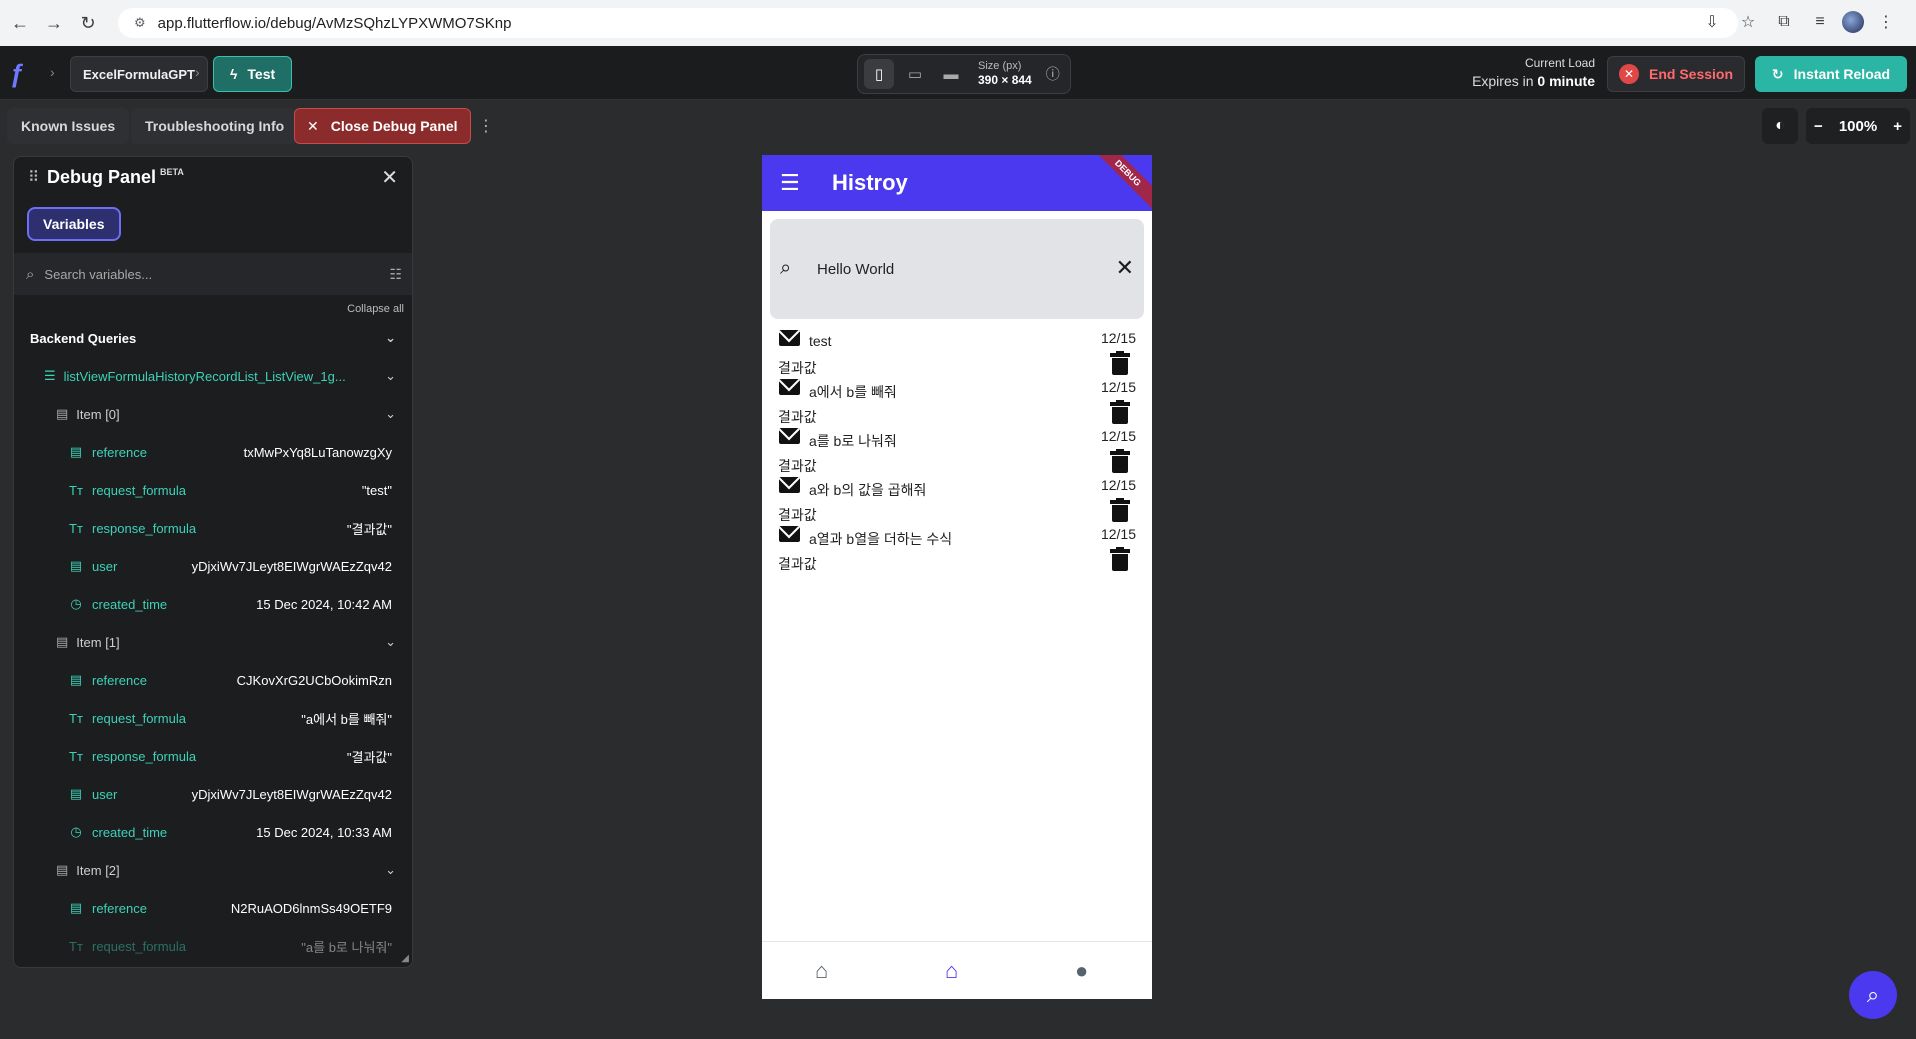  I want to click on field-row: Tт request_formula "a를 b로 나눠줘", so click(213, 946).